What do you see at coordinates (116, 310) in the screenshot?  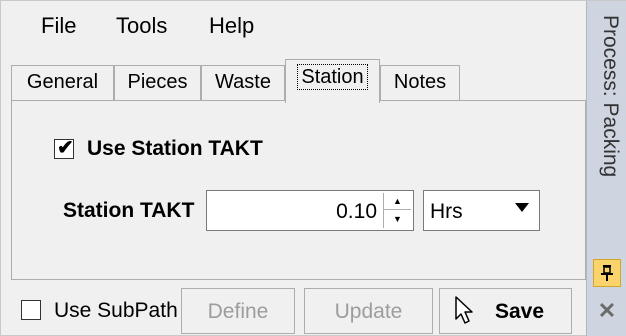 I see `use-subpath-label: Use SubPath` at bounding box center [116, 310].